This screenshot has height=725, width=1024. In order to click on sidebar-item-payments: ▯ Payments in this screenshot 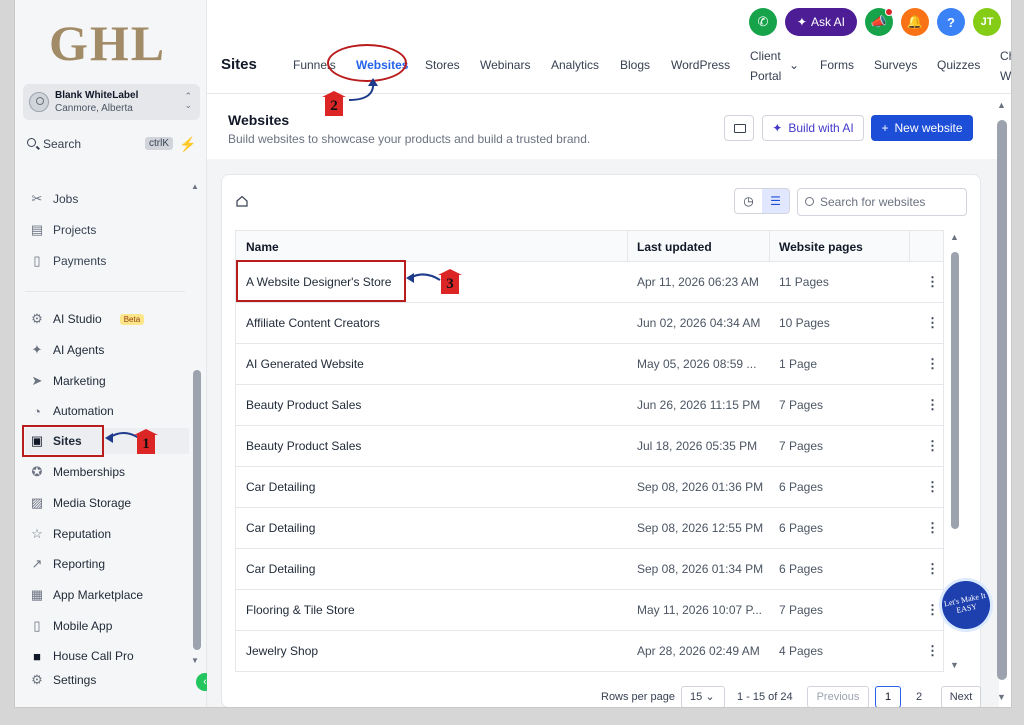, I will do `click(107, 261)`.